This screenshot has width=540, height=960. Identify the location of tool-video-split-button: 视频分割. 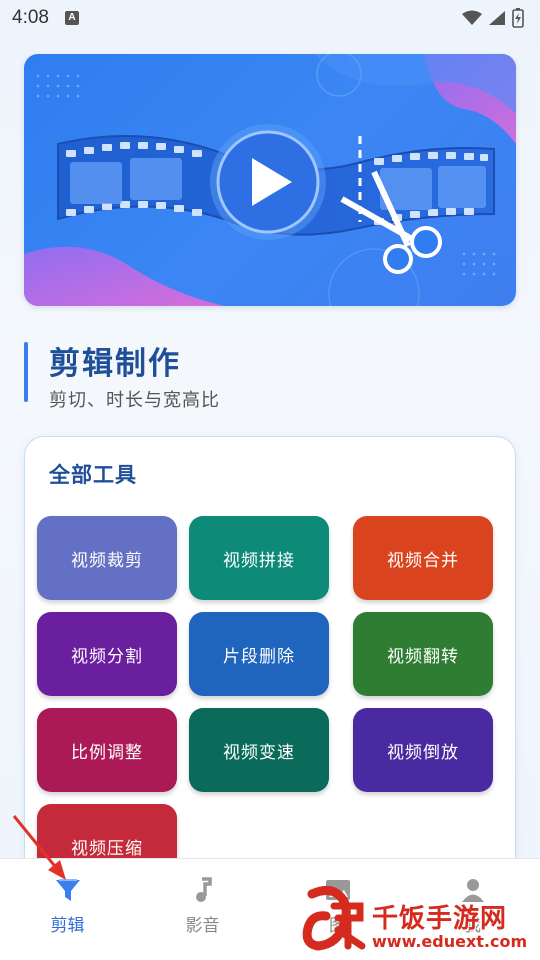
(107, 654).